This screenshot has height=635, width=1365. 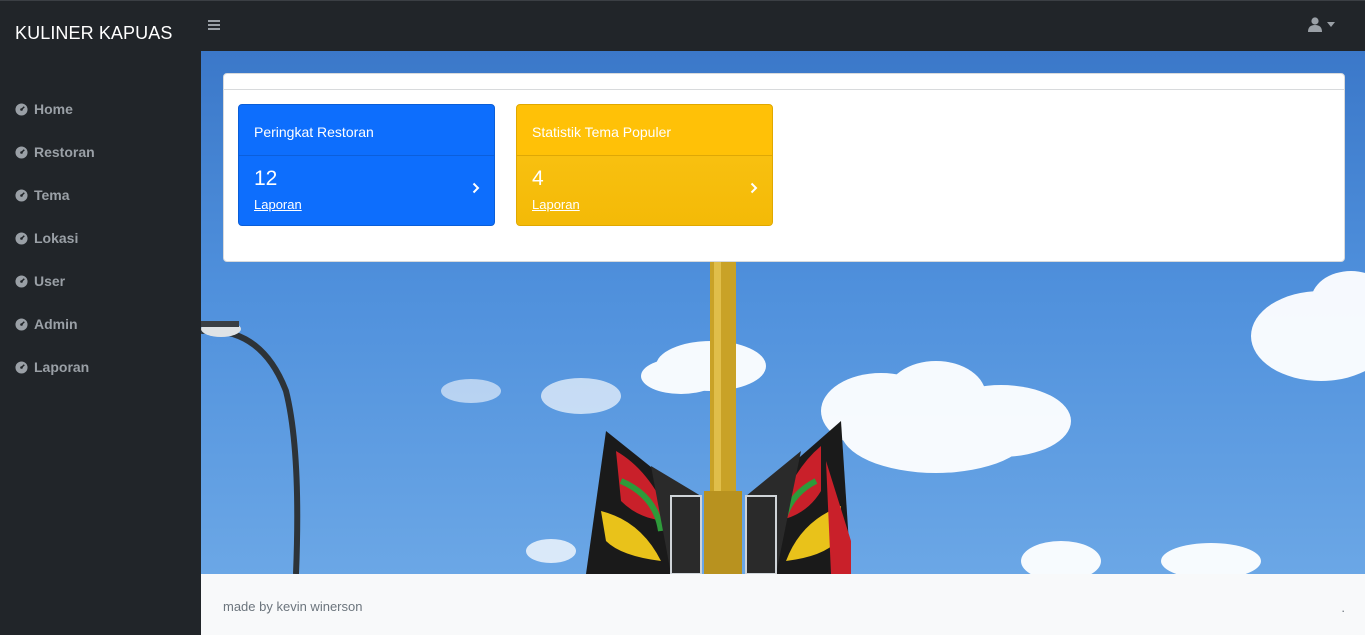 I want to click on brand-title: KULINER KAPUAS, so click(x=93, y=33).